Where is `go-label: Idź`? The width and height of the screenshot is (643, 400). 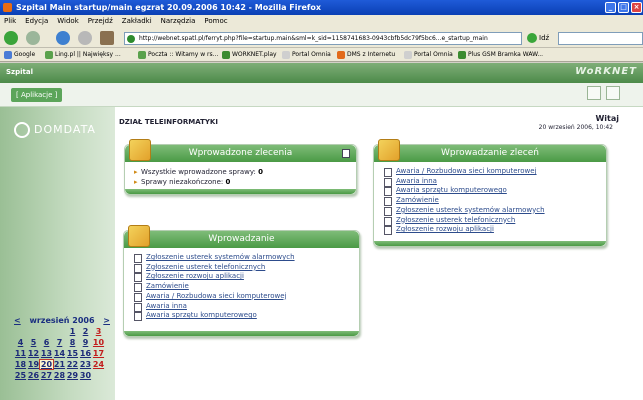 go-label: Idź is located at coordinates (544, 38).